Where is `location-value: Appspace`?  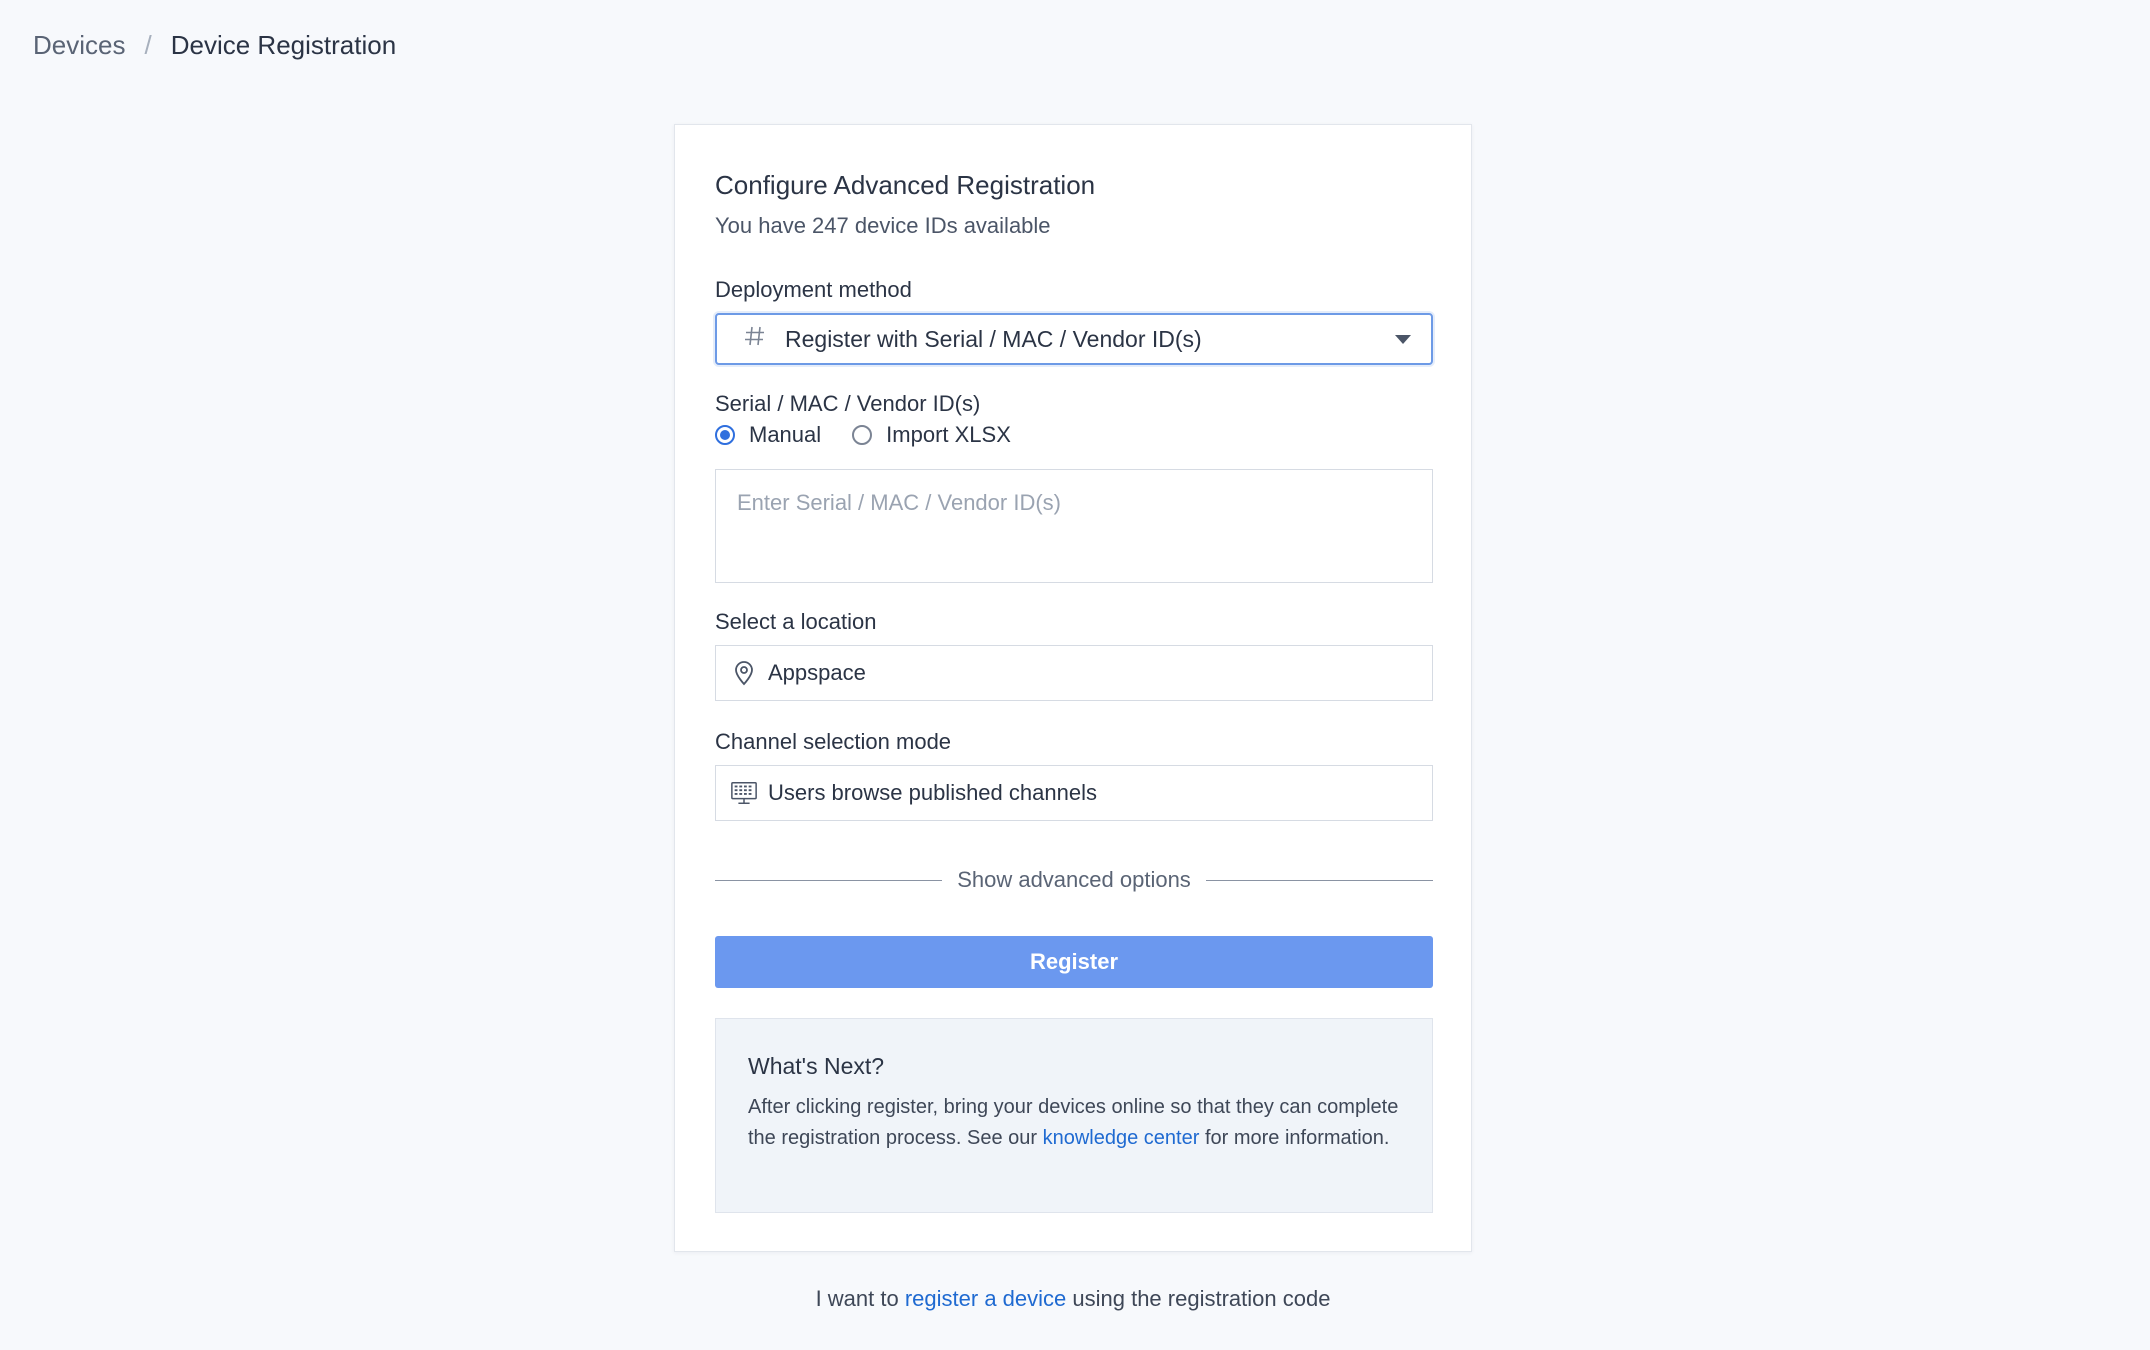 location-value: Appspace is located at coordinates (817, 672).